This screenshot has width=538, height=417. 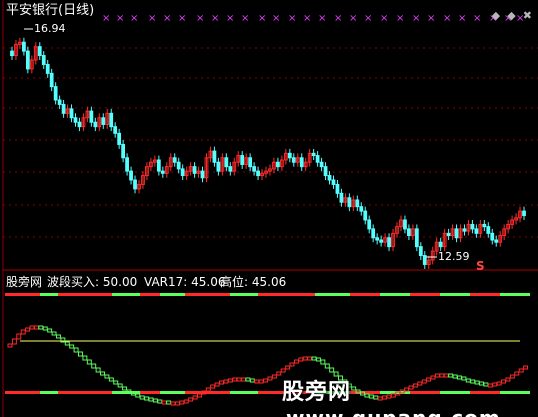 I want to click on buy-label: 波段买入: 50.00, so click(x=92, y=281).